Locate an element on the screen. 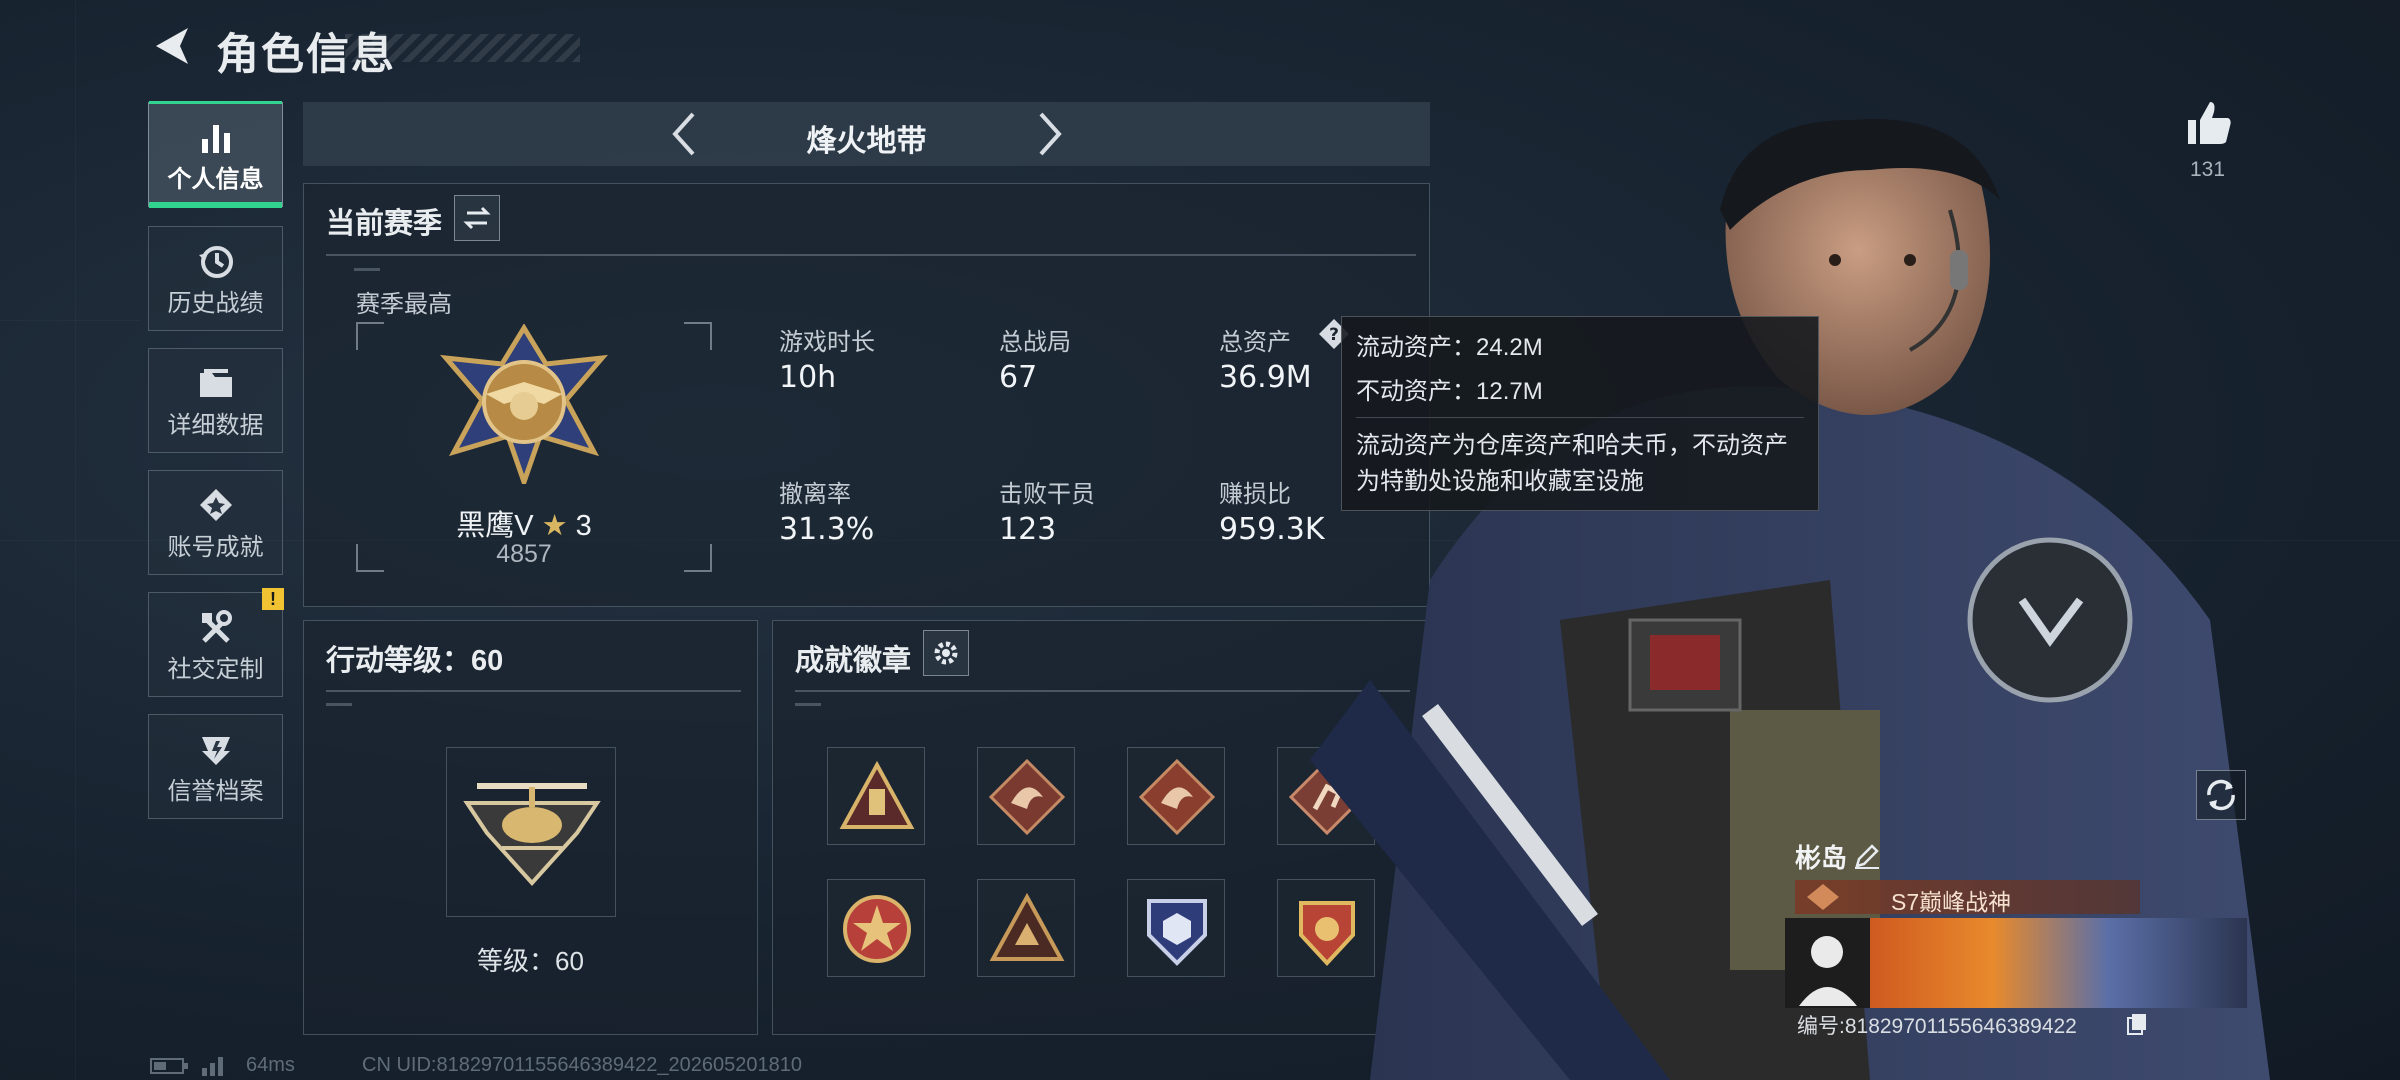  level-emblem-frame is located at coordinates (531, 832).